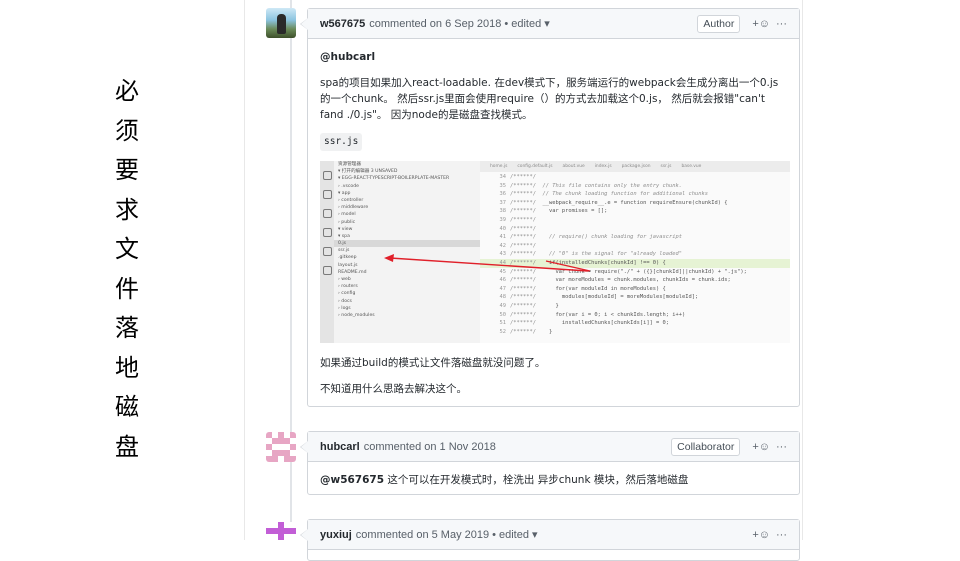 The image size is (960, 561). Describe the element at coordinates (553, 57) in the screenshot. I see `mention-link: @hubcarl` at that location.